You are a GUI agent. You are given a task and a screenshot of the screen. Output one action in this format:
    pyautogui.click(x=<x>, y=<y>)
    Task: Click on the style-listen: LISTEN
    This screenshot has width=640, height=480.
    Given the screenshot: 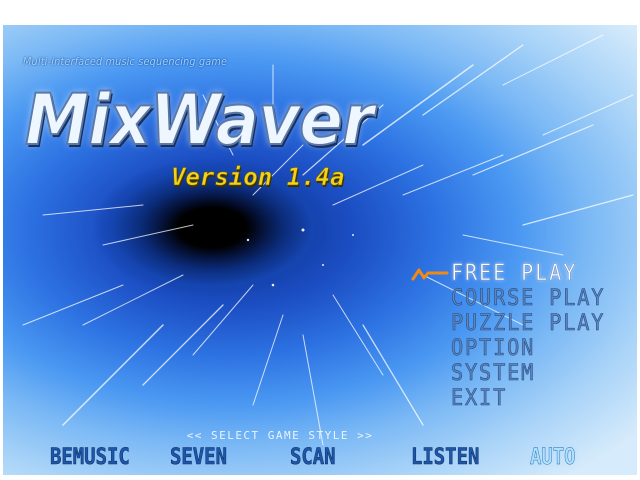 What is the action you would take?
    pyautogui.click(x=445, y=458)
    